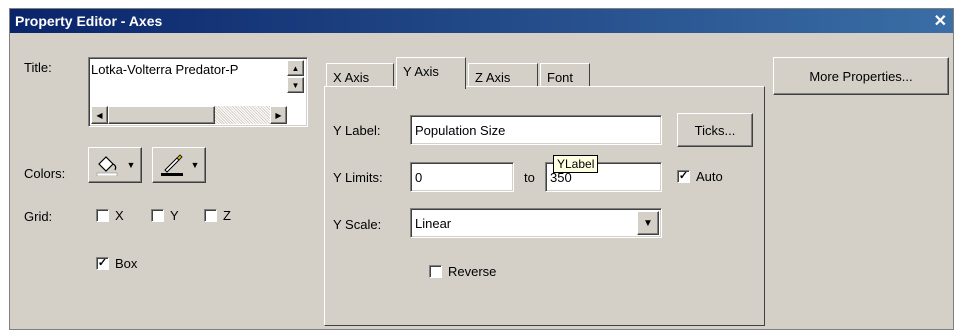  Describe the element at coordinates (536, 223) in the screenshot. I see `y-scale-select: Linear ▼` at that location.